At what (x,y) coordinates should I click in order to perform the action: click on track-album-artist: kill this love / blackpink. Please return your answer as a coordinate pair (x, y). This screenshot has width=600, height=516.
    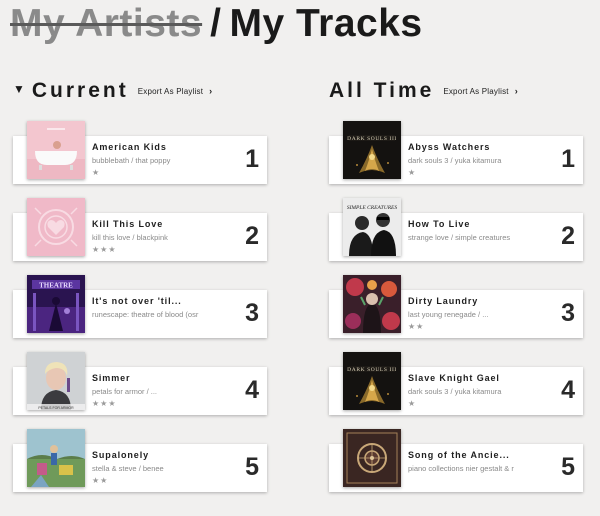
    Looking at the image, I should click on (130, 237).